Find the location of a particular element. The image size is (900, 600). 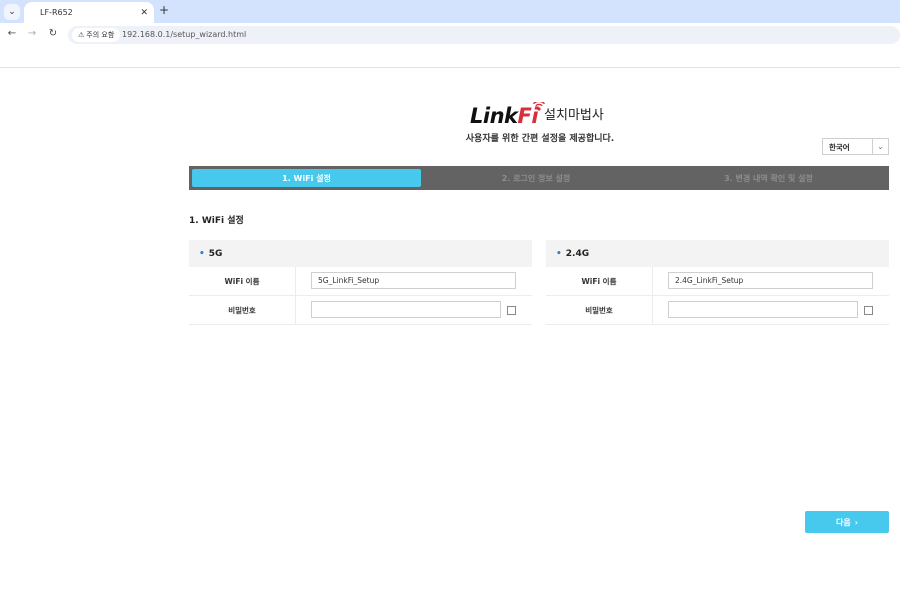

step-login-settings: 2. 로그인 정보 설정 is located at coordinates (536, 178).